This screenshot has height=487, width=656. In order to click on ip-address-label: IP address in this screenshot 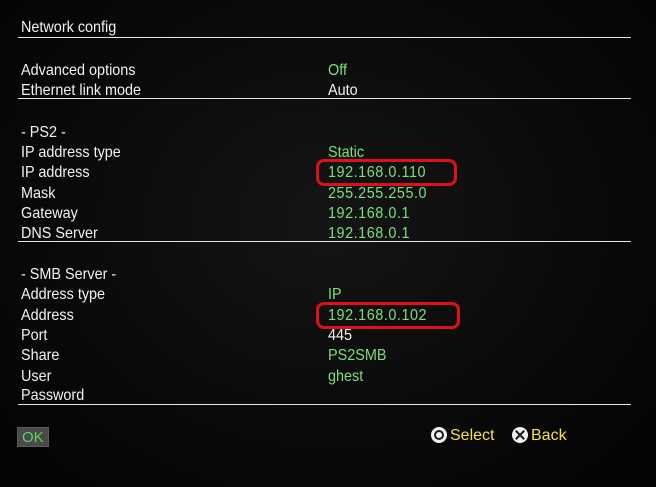, I will do `click(55, 173)`.